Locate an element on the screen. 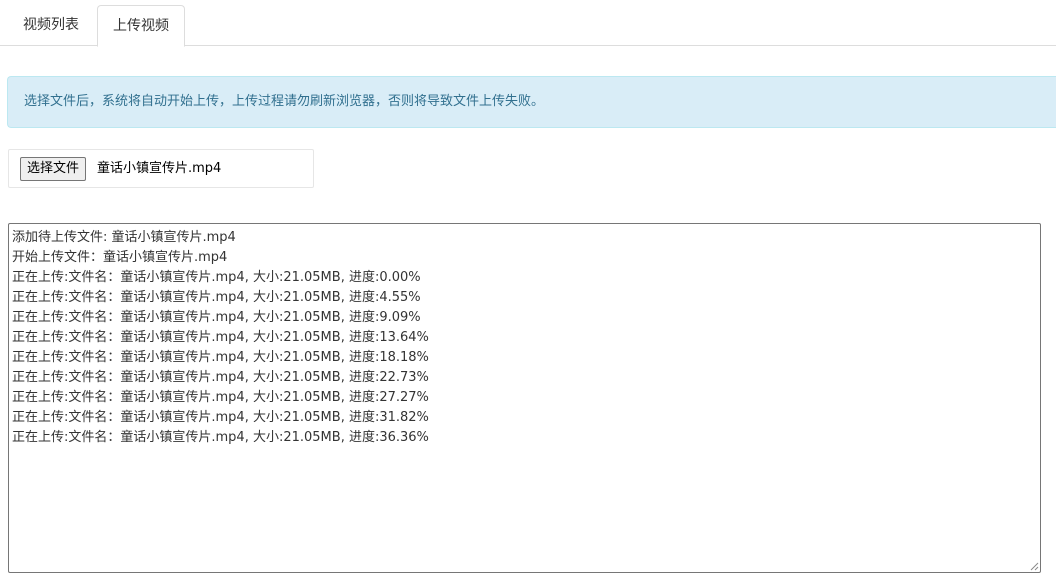  tab-video-list: 视频列表 is located at coordinates (51, 25).